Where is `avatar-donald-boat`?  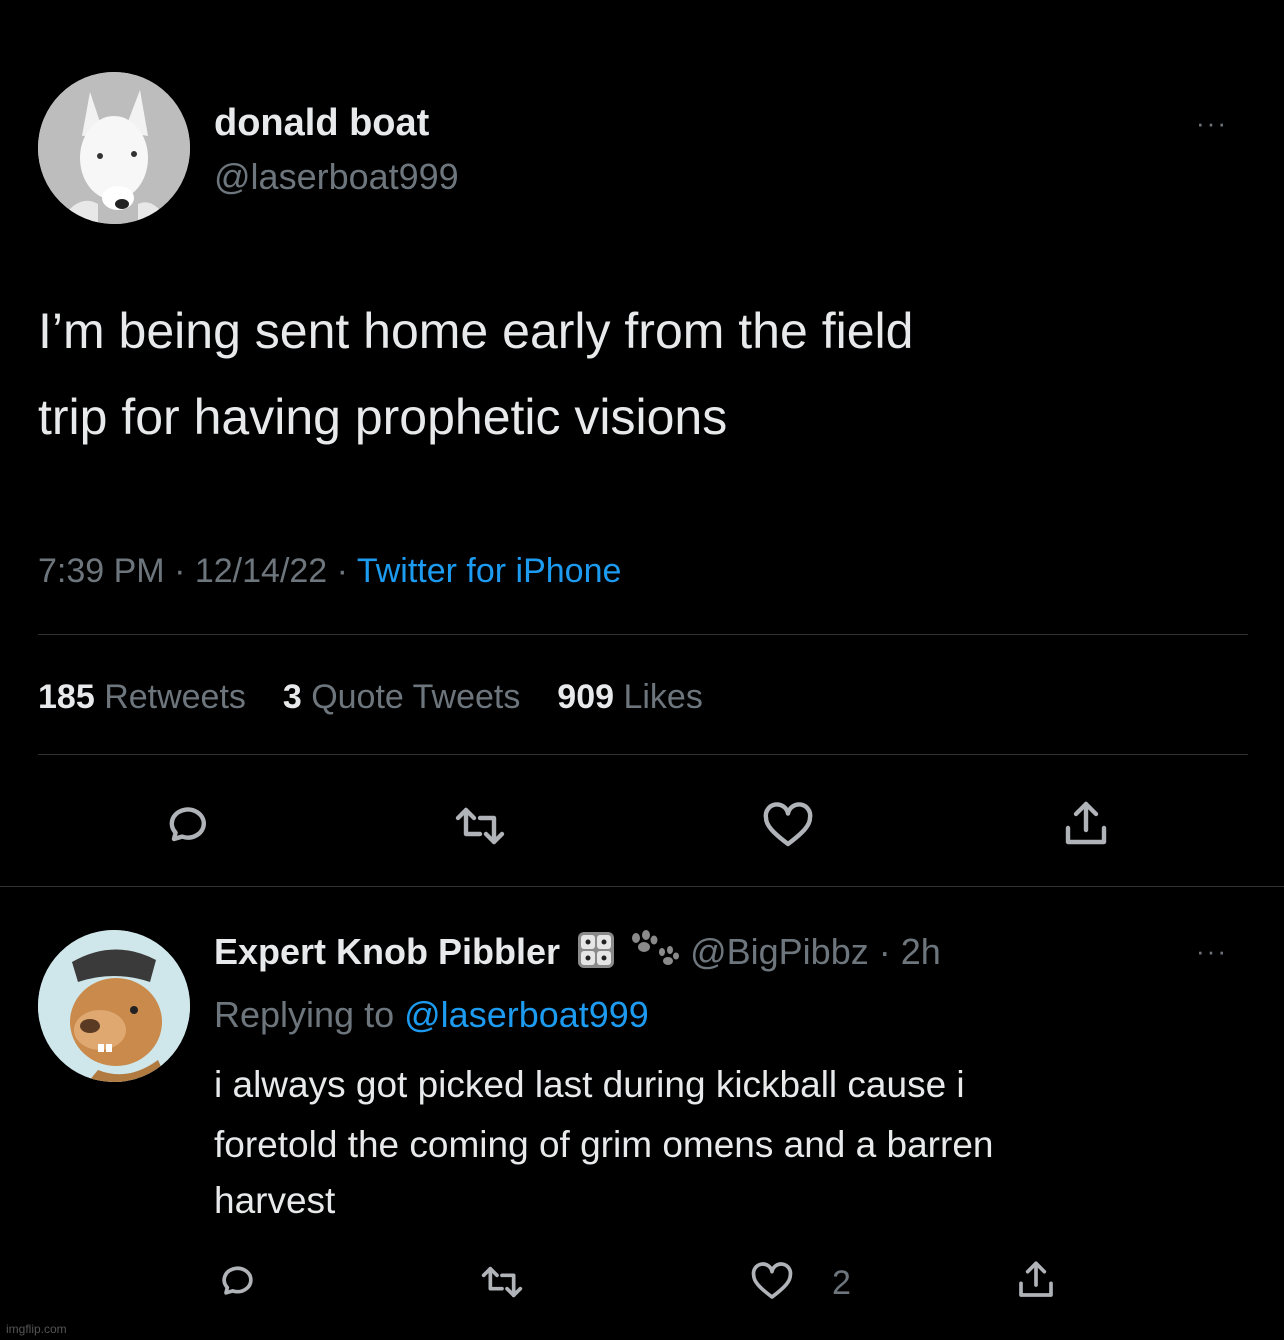
avatar-donald-boat is located at coordinates (114, 148).